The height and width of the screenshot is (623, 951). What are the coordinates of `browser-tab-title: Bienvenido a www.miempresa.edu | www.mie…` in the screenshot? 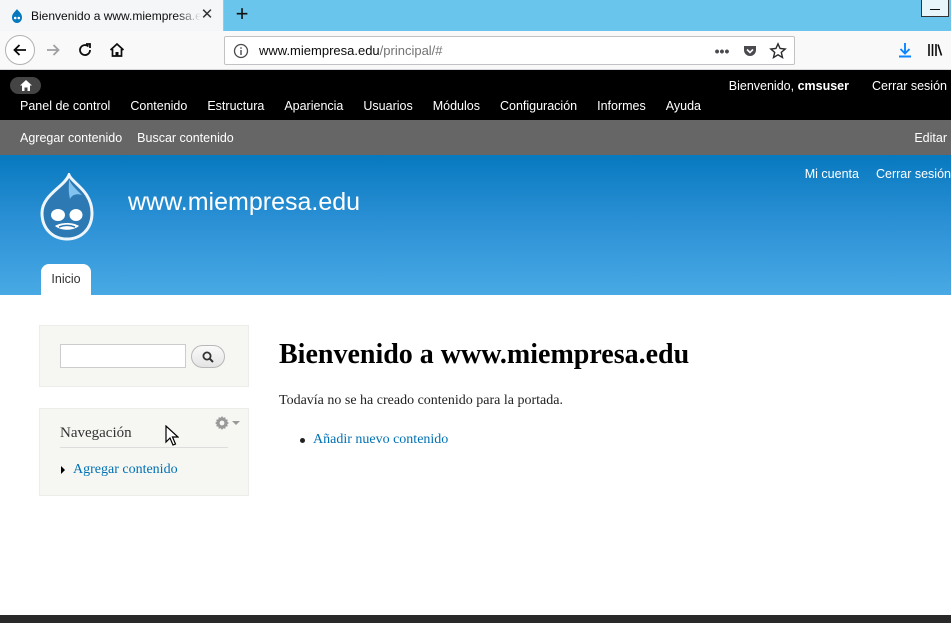 It's located at (116, 15).